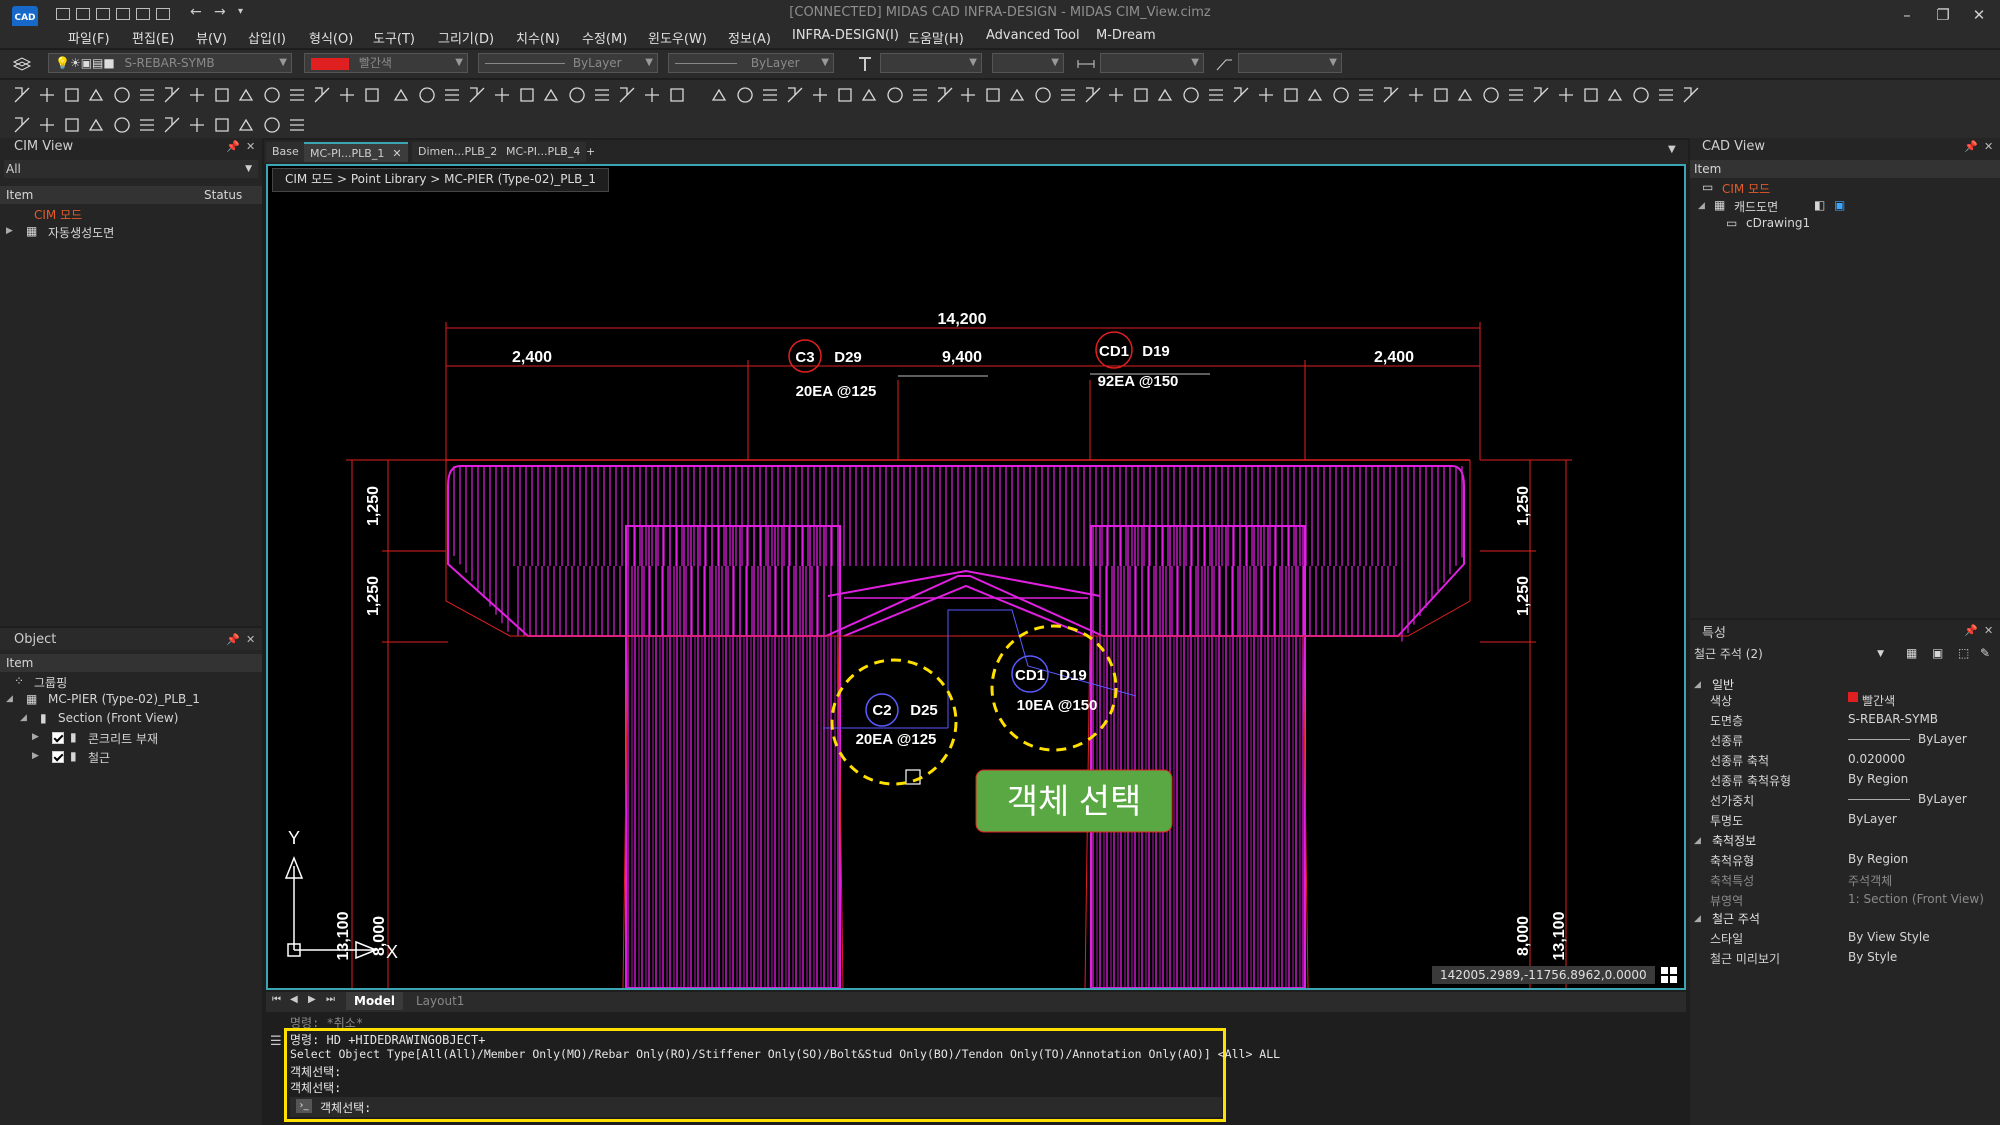  What do you see at coordinates (394, 37) in the screenshot?
I see `menu-tools: 도구(T)` at bounding box center [394, 37].